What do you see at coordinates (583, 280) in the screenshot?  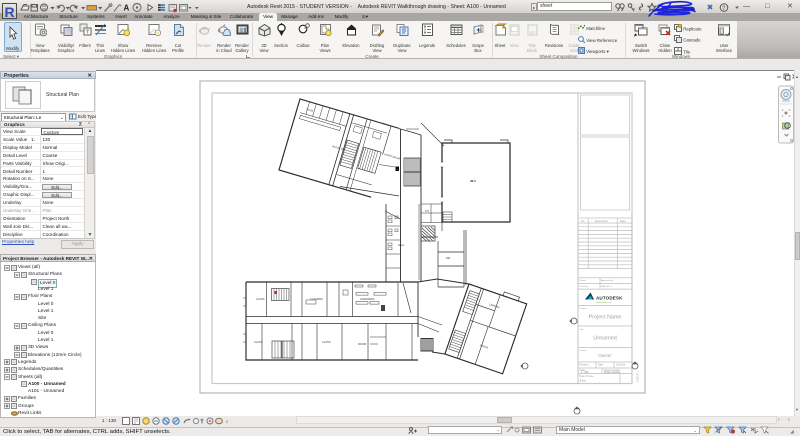 I see `svg-text: Drawn` at bounding box center [583, 280].